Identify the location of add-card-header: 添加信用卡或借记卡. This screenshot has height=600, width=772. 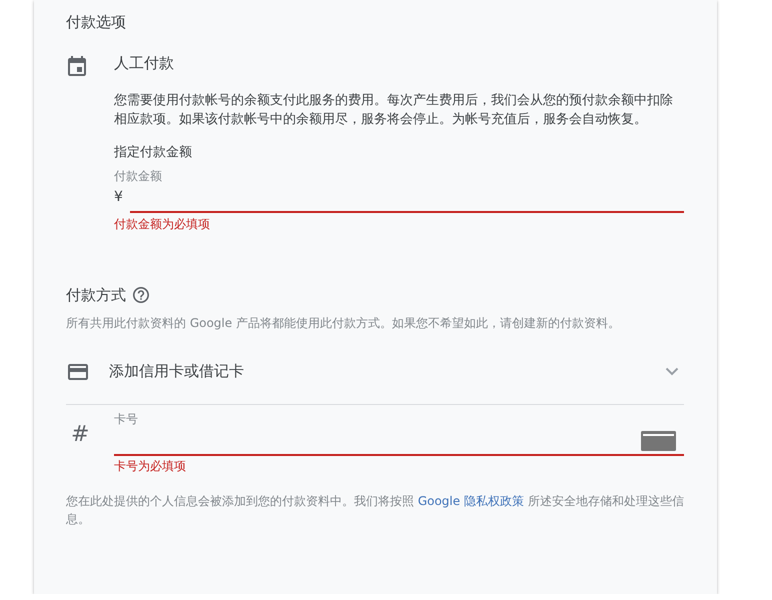
(375, 372).